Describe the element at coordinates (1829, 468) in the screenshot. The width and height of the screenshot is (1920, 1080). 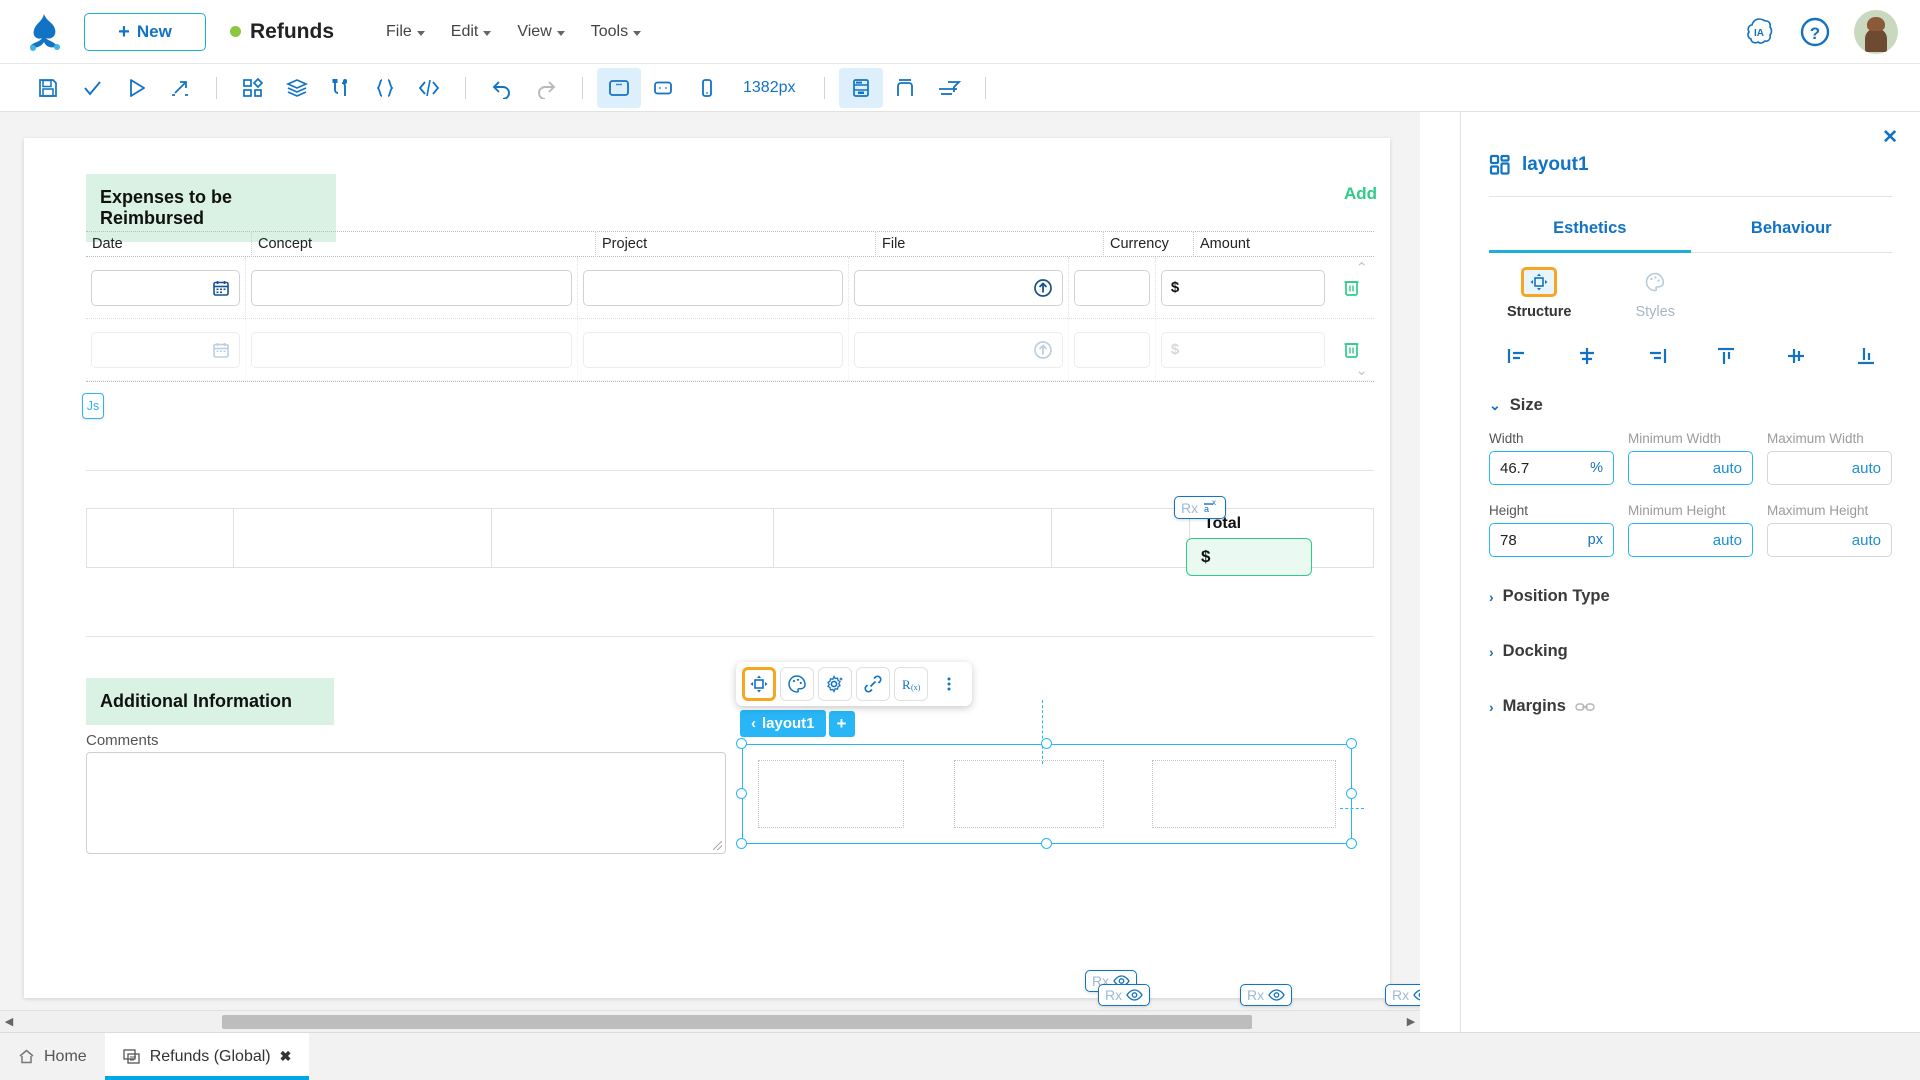
I see `max-width-input: auto` at that location.